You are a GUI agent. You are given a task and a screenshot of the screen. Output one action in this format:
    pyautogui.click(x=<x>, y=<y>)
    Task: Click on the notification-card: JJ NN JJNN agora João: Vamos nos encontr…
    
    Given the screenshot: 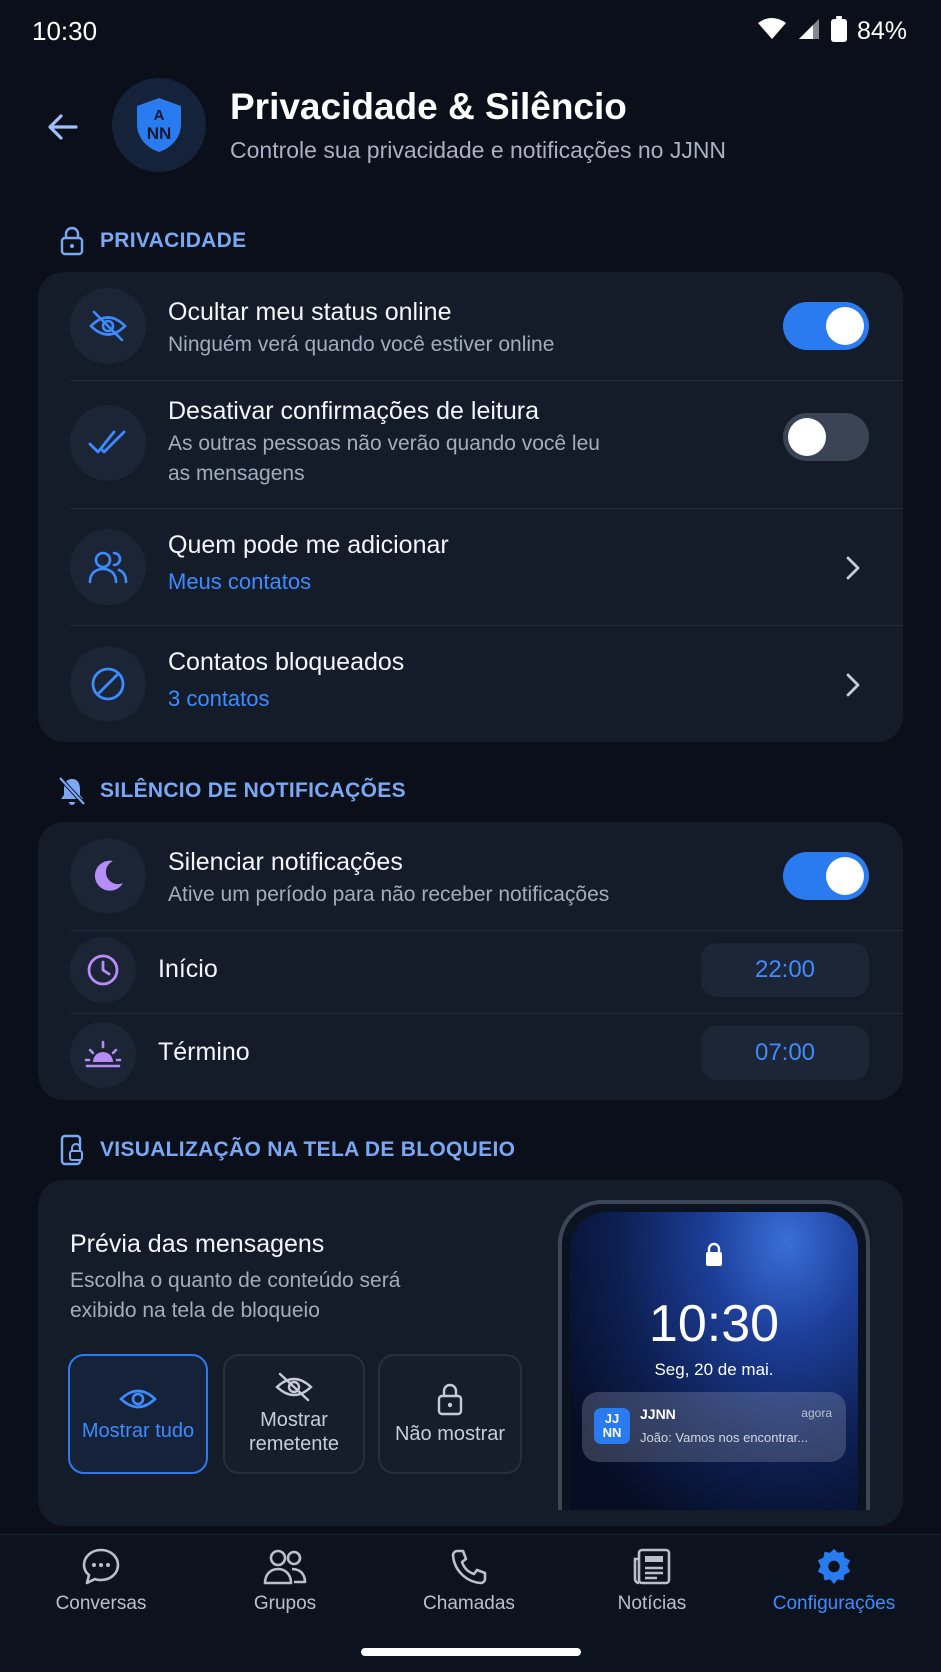 What is the action you would take?
    pyautogui.click(x=714, y=1427)
    